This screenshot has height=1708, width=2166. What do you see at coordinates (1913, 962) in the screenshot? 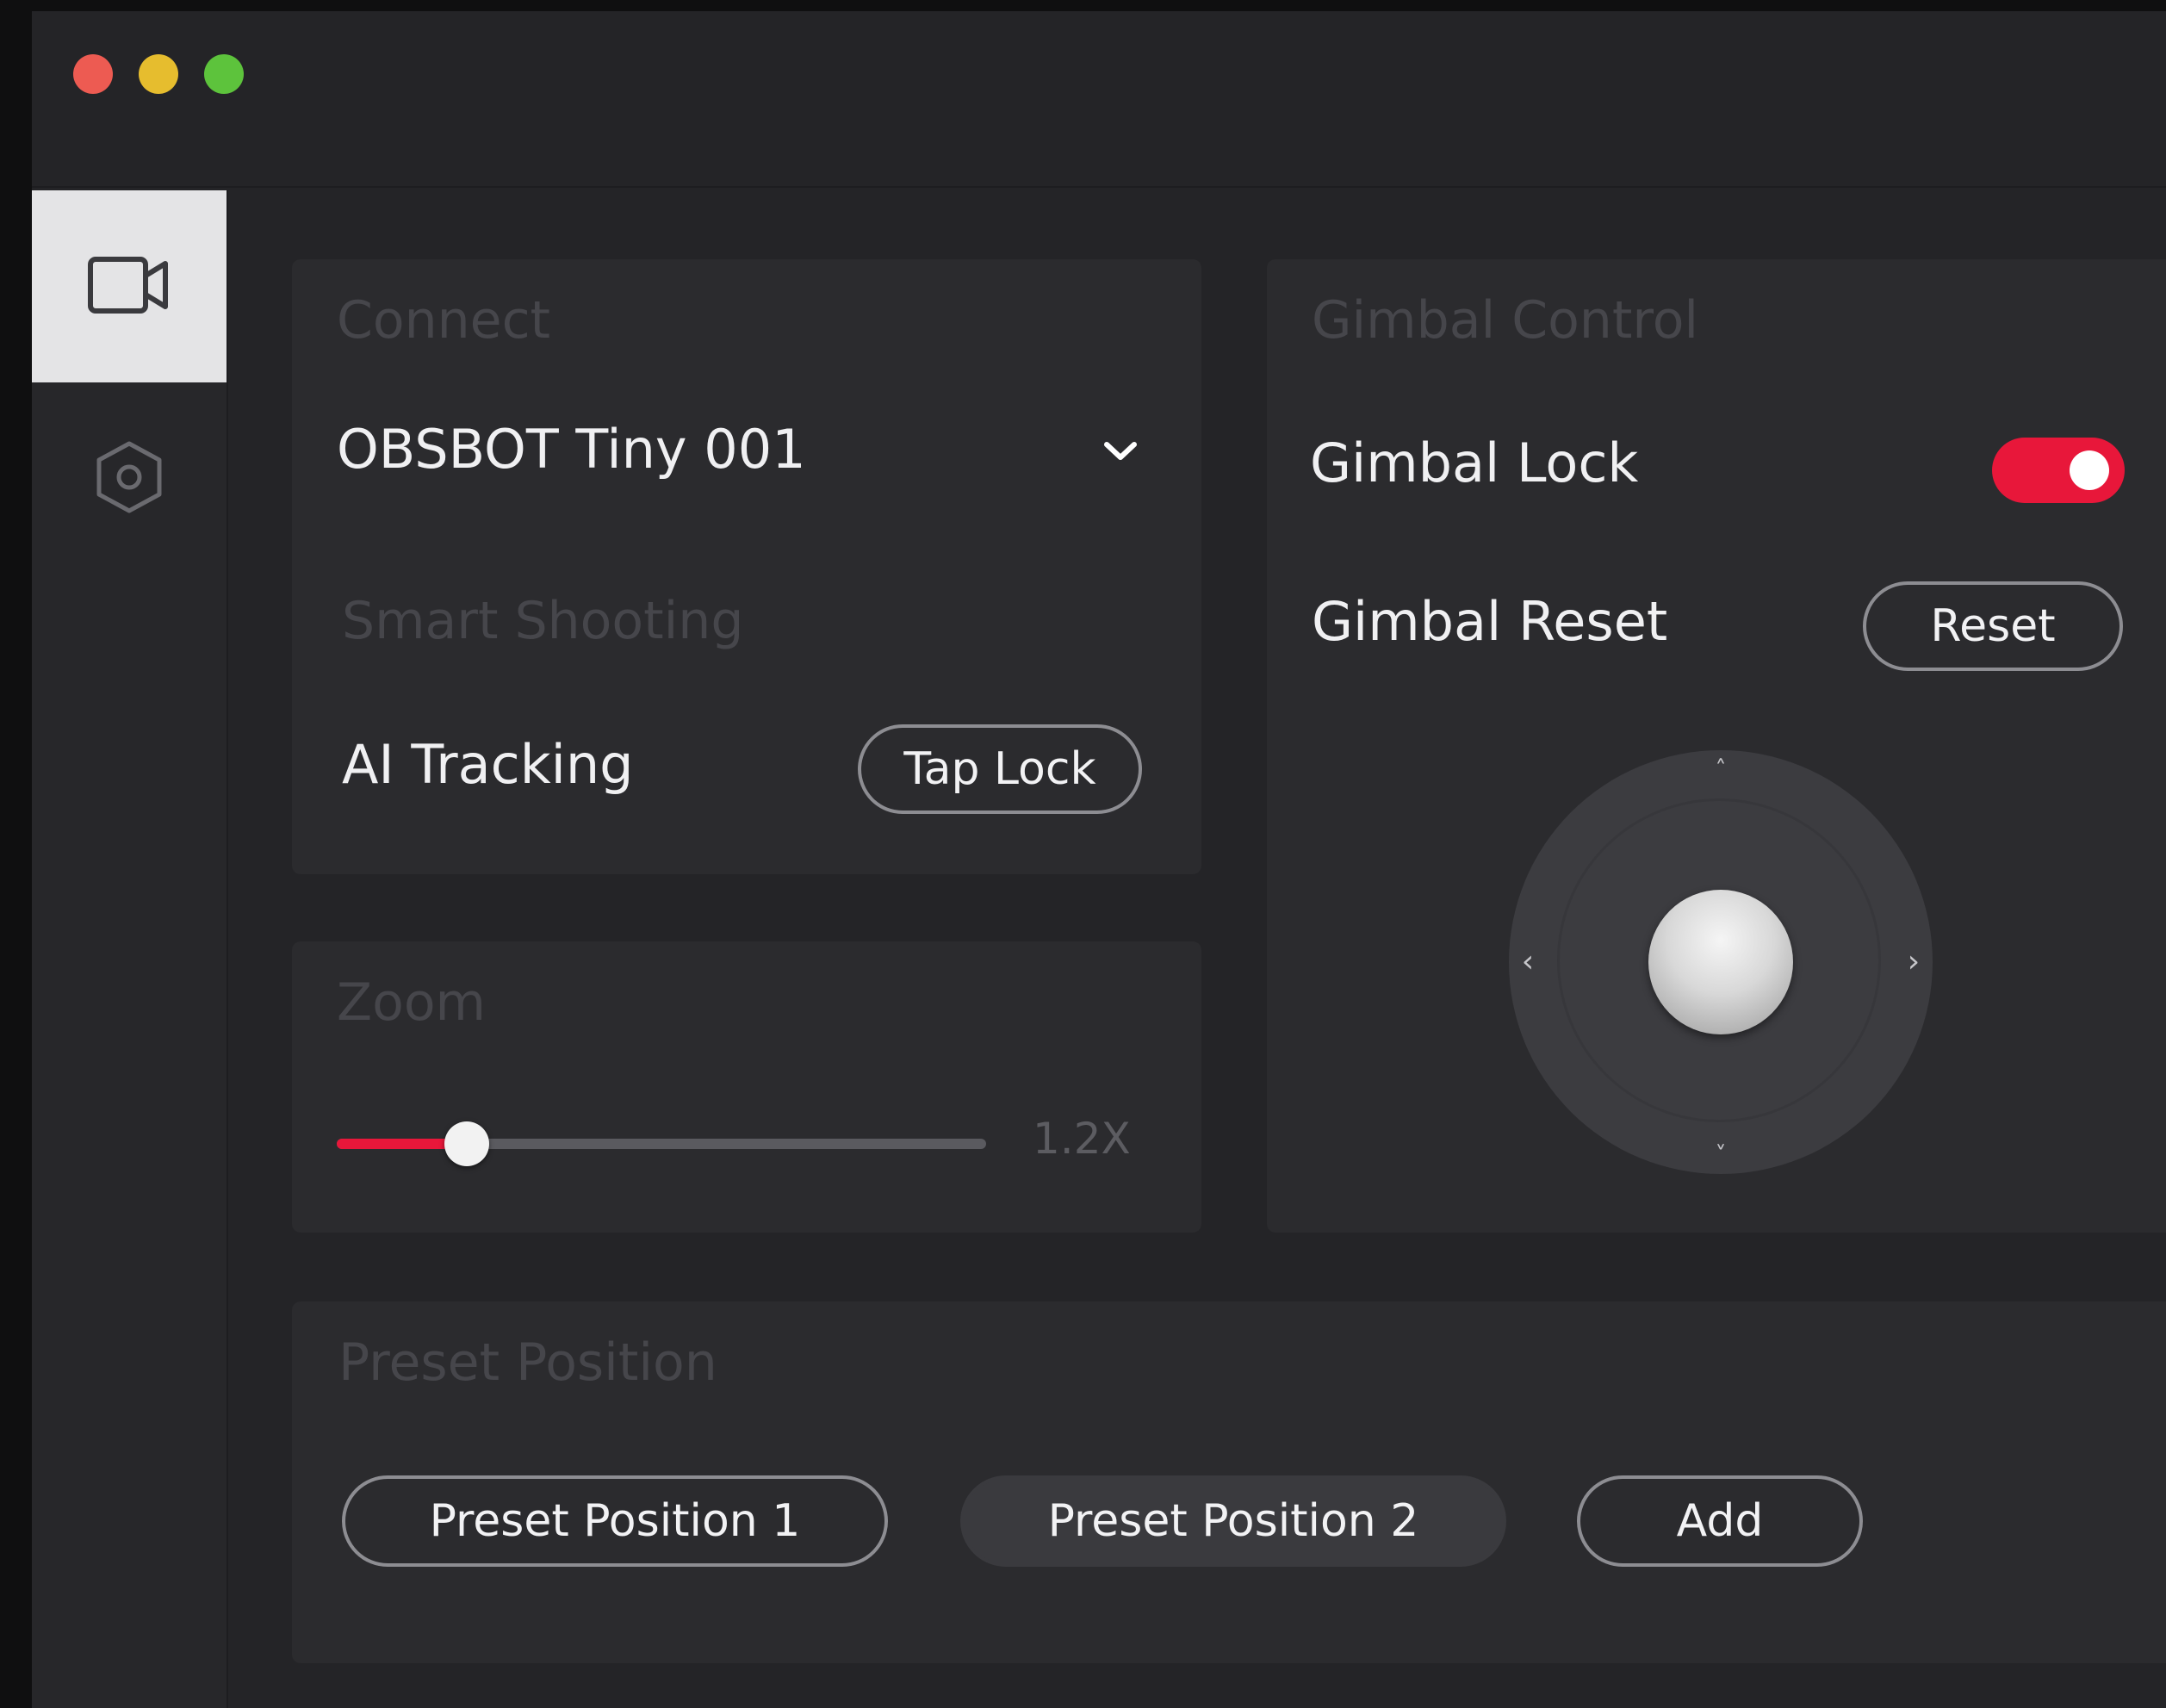
I see `arrow-right-icon: ›` at bounding box center [1913, 962].